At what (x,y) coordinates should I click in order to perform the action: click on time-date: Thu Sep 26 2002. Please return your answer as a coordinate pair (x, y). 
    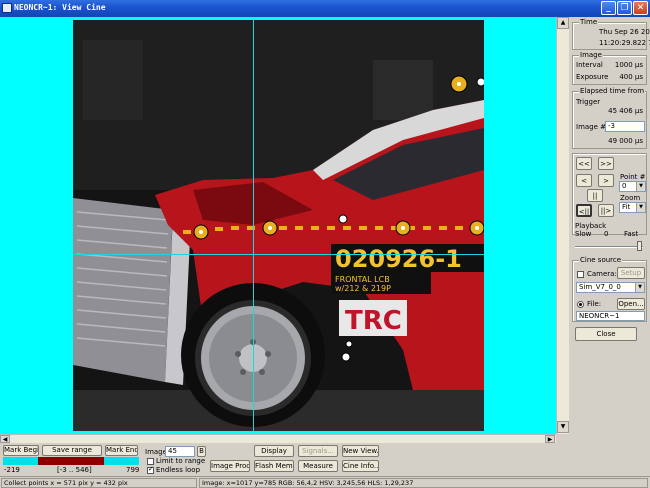
    Looking at the image, I should click on (624, 32).